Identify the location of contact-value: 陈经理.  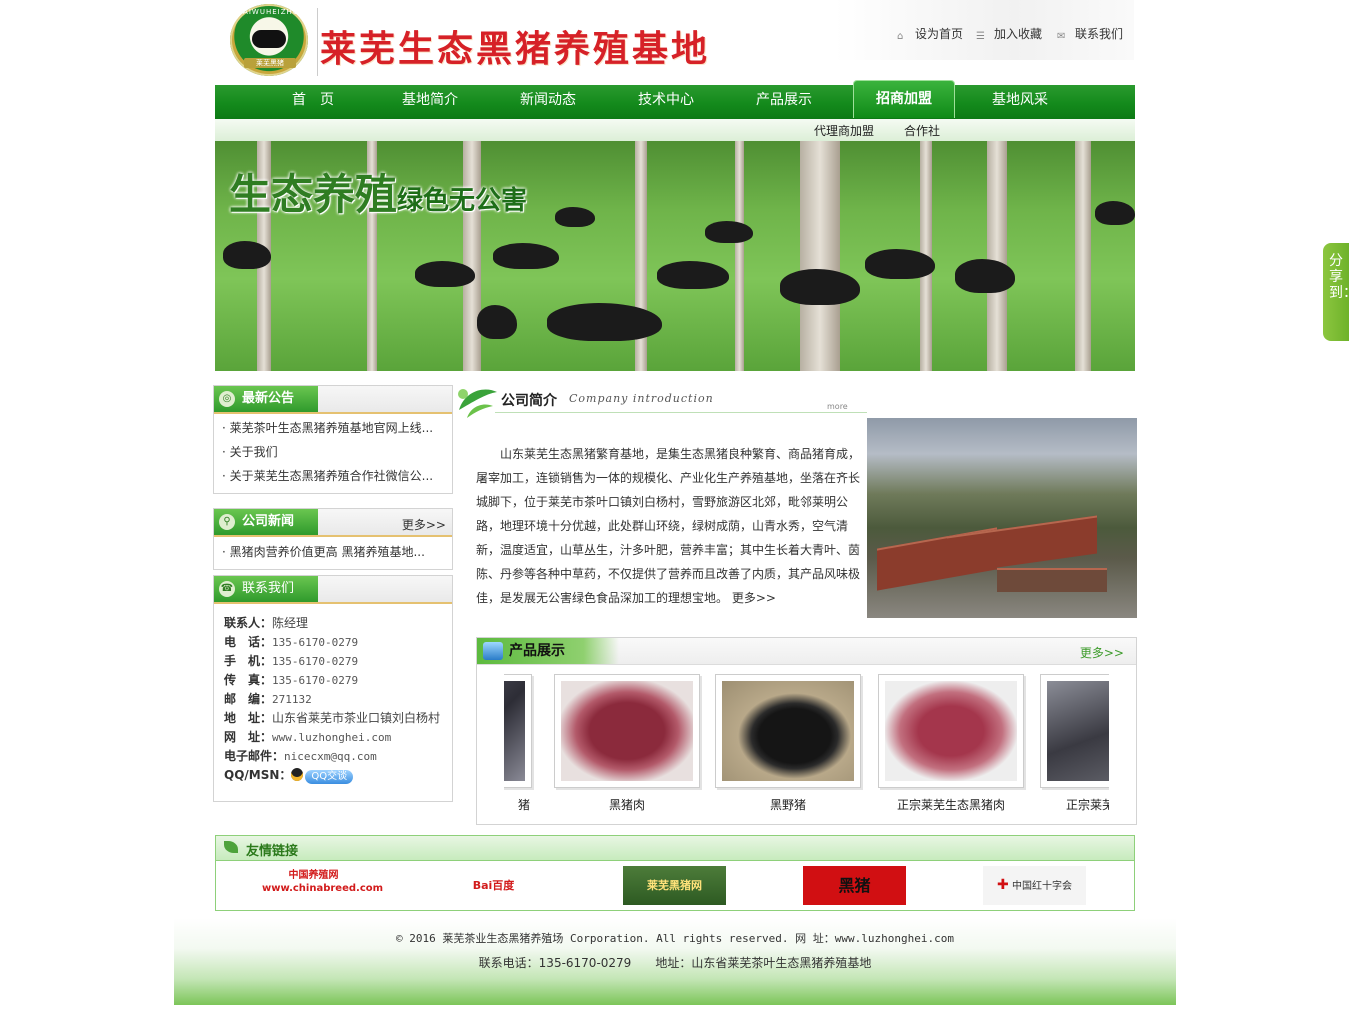
(290, 623).